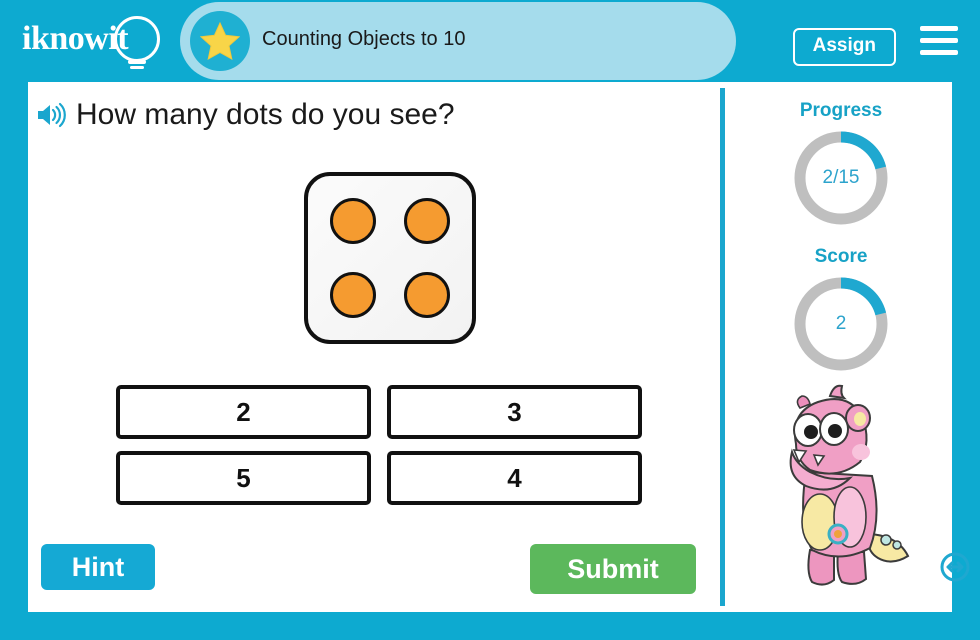  Describe the element at coordinates (841, 110) in the screenshot. I see `progress-label: Progress` at that location.